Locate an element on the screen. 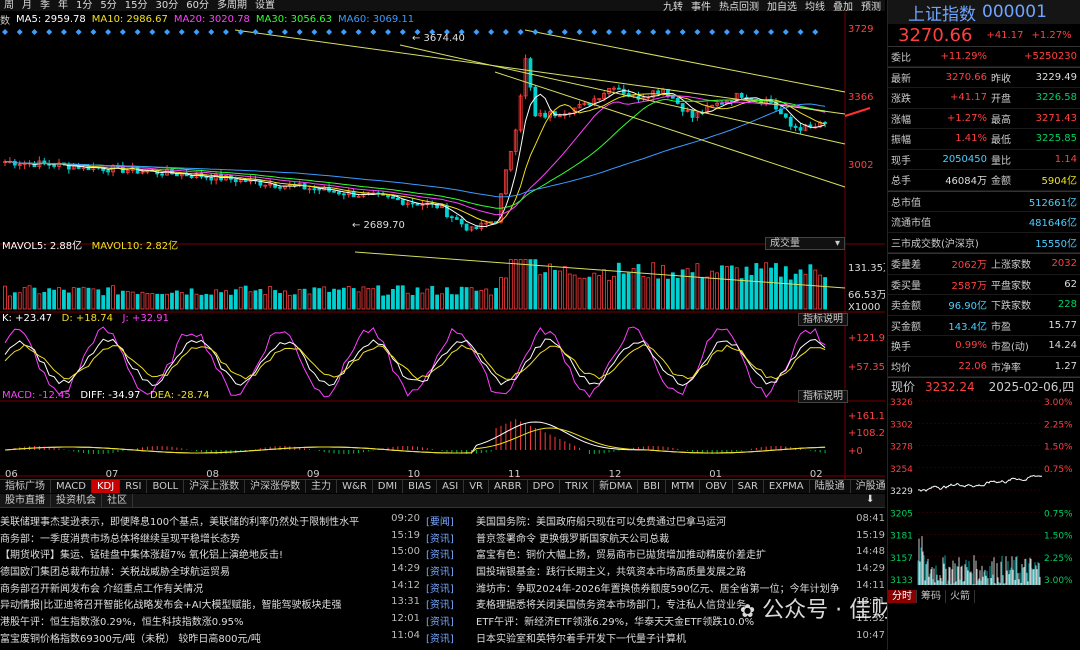 The width and height of the screenshot is (1080, 650). indicator-tab-6: 沪深涨停数 is located at coordinates (276, 486).